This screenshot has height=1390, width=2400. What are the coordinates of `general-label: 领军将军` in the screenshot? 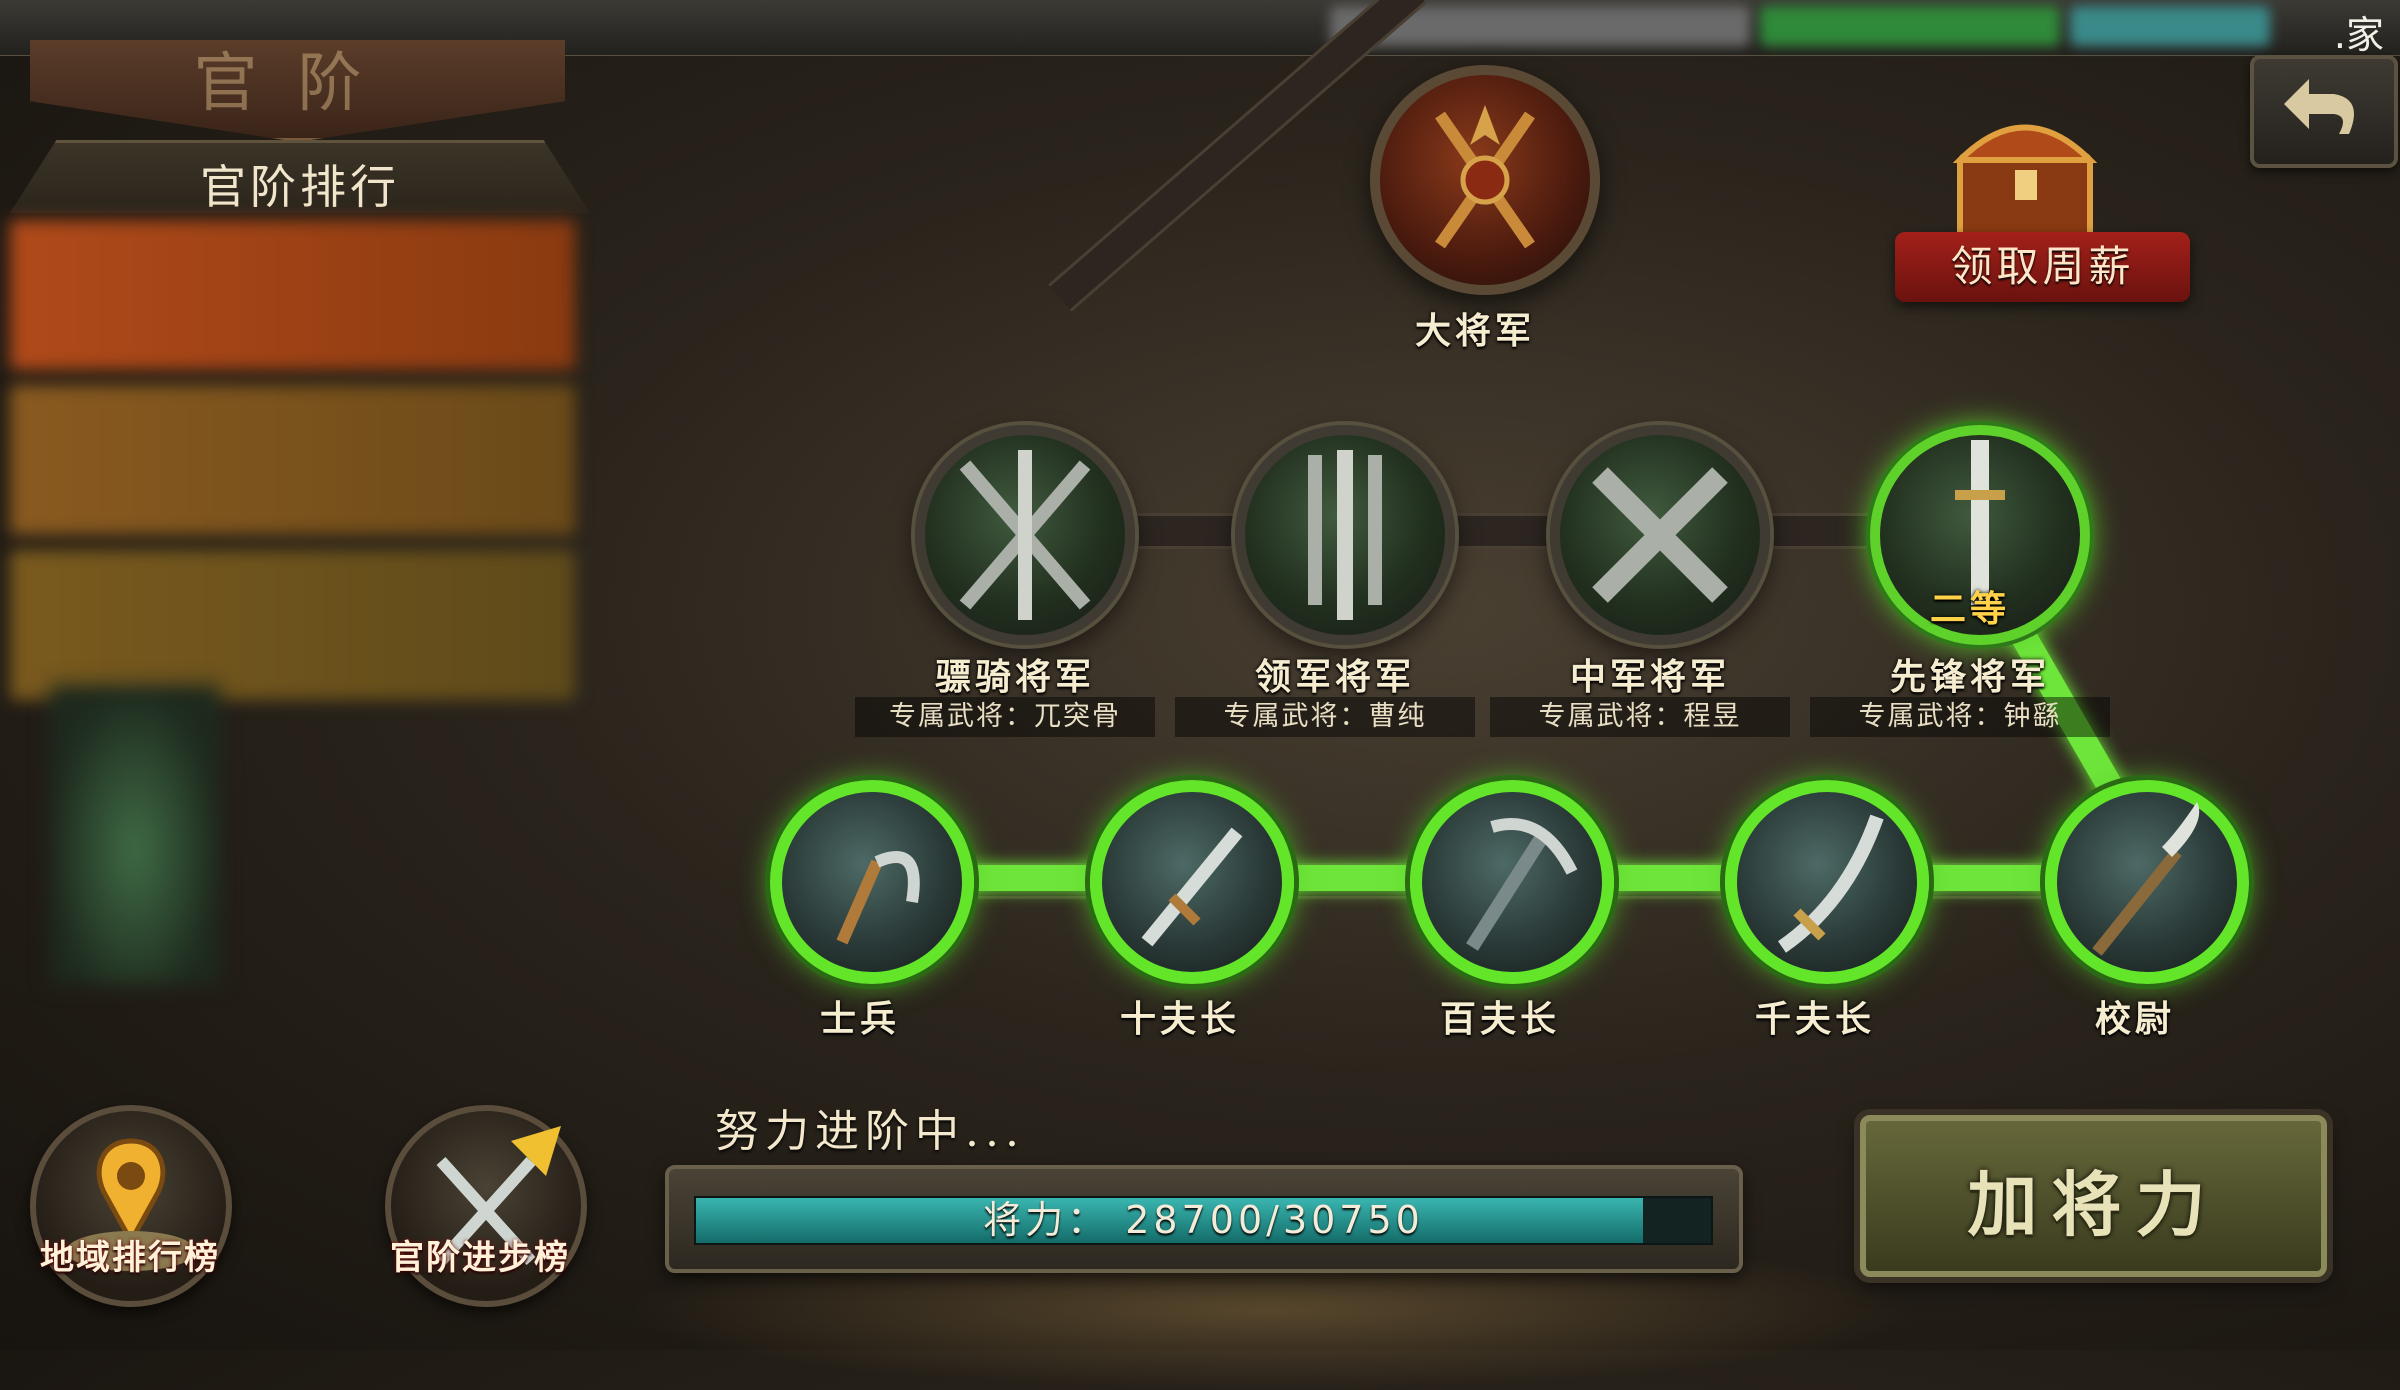 It's located at (1334, 677).